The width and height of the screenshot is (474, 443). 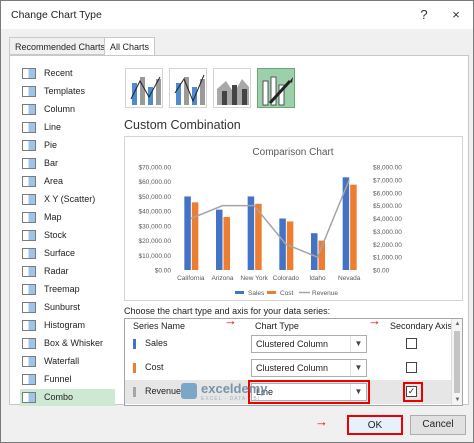 I want to click on chart-type-funnel: Funnel, so click(x=67, y=379).